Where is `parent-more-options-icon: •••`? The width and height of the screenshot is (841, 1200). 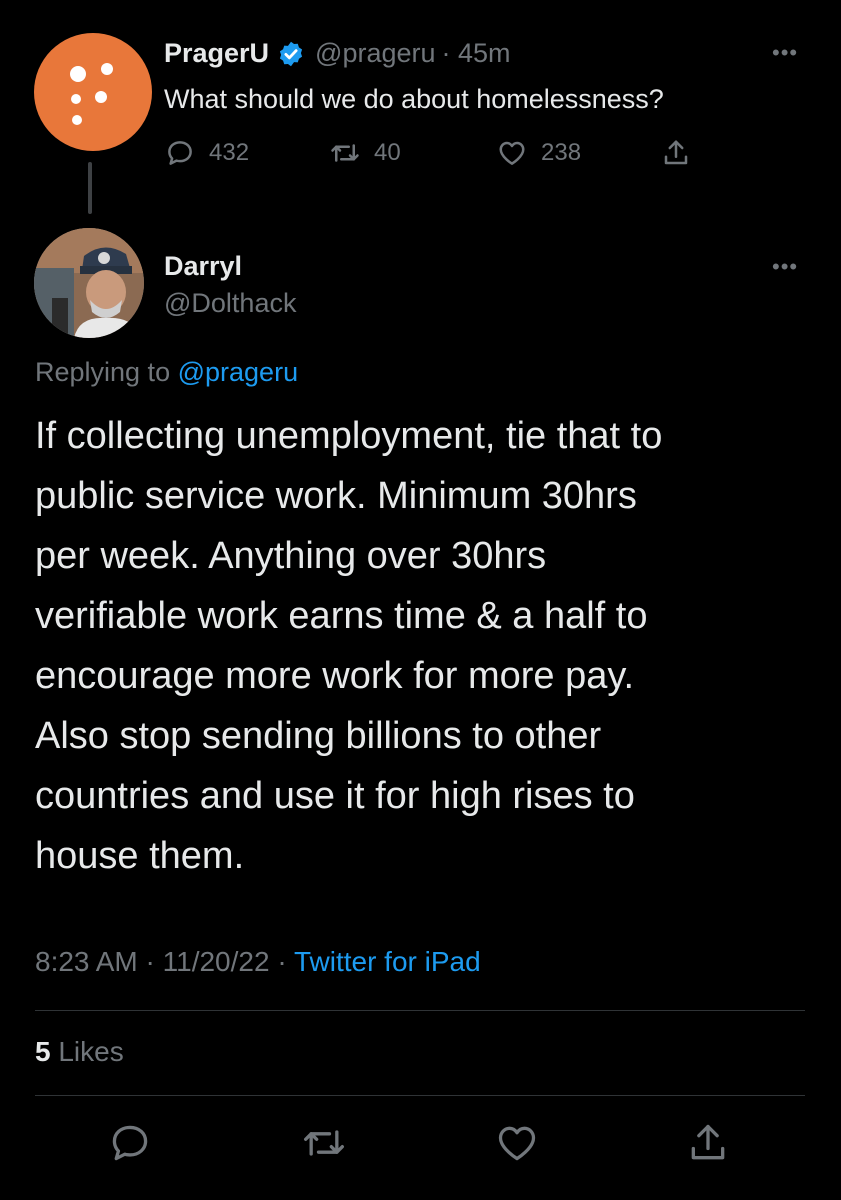 parent-more-options-icon: ••• is located at coordinates (785, 53).